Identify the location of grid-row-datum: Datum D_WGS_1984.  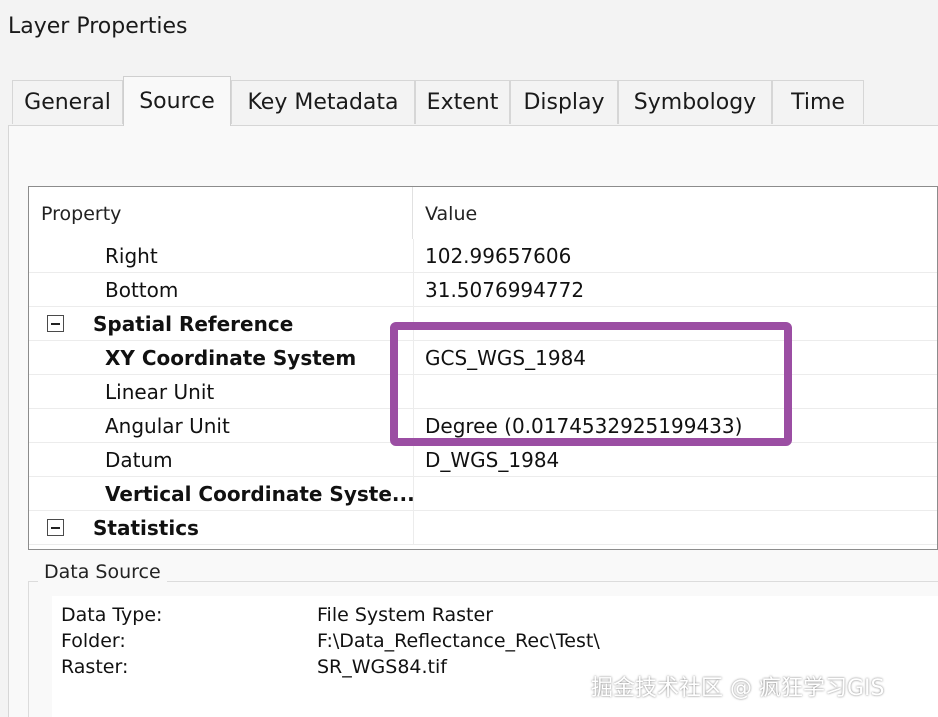
(483, 460).